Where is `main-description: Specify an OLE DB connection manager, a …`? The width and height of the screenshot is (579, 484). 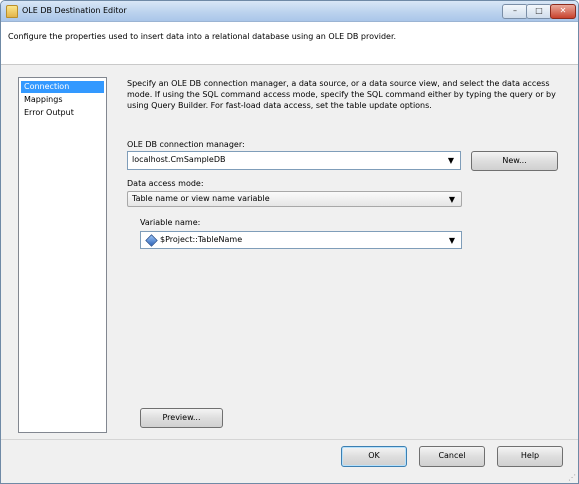
main-description: Specify an OLE DB connection manager, a … is located at coordinates (341, 94).